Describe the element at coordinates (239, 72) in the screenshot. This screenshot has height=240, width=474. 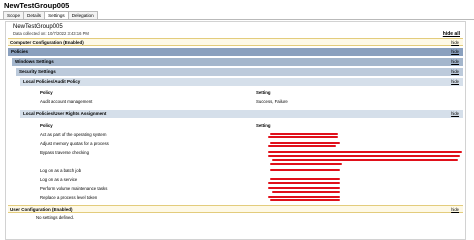
I see `section-security-settings: Security Settings hide` at that location.